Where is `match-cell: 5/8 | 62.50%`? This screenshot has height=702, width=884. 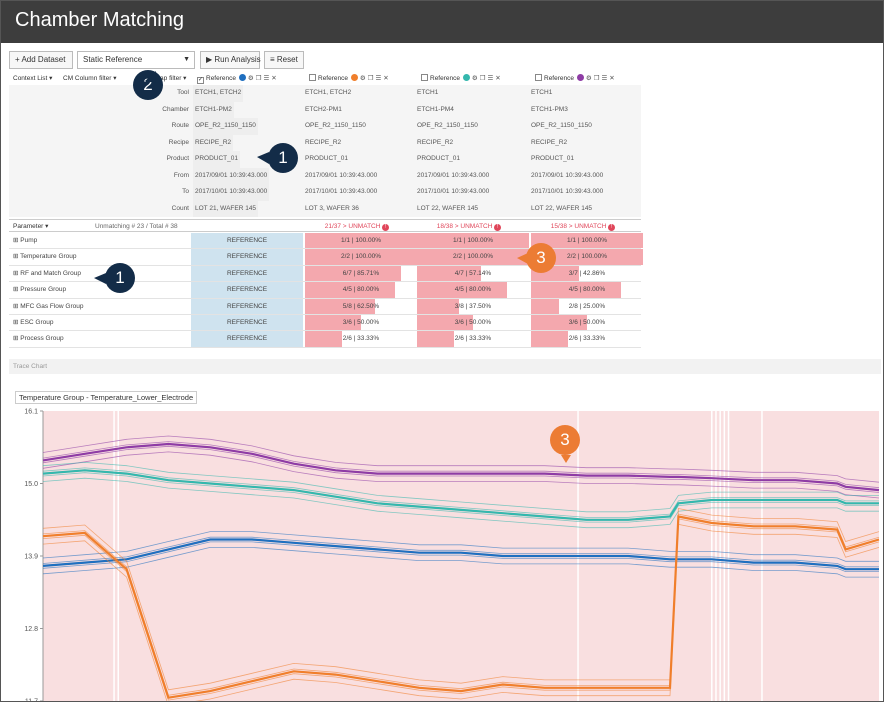 match-cell: 5/8 | 62.50% is located at coordinates (361, 306).